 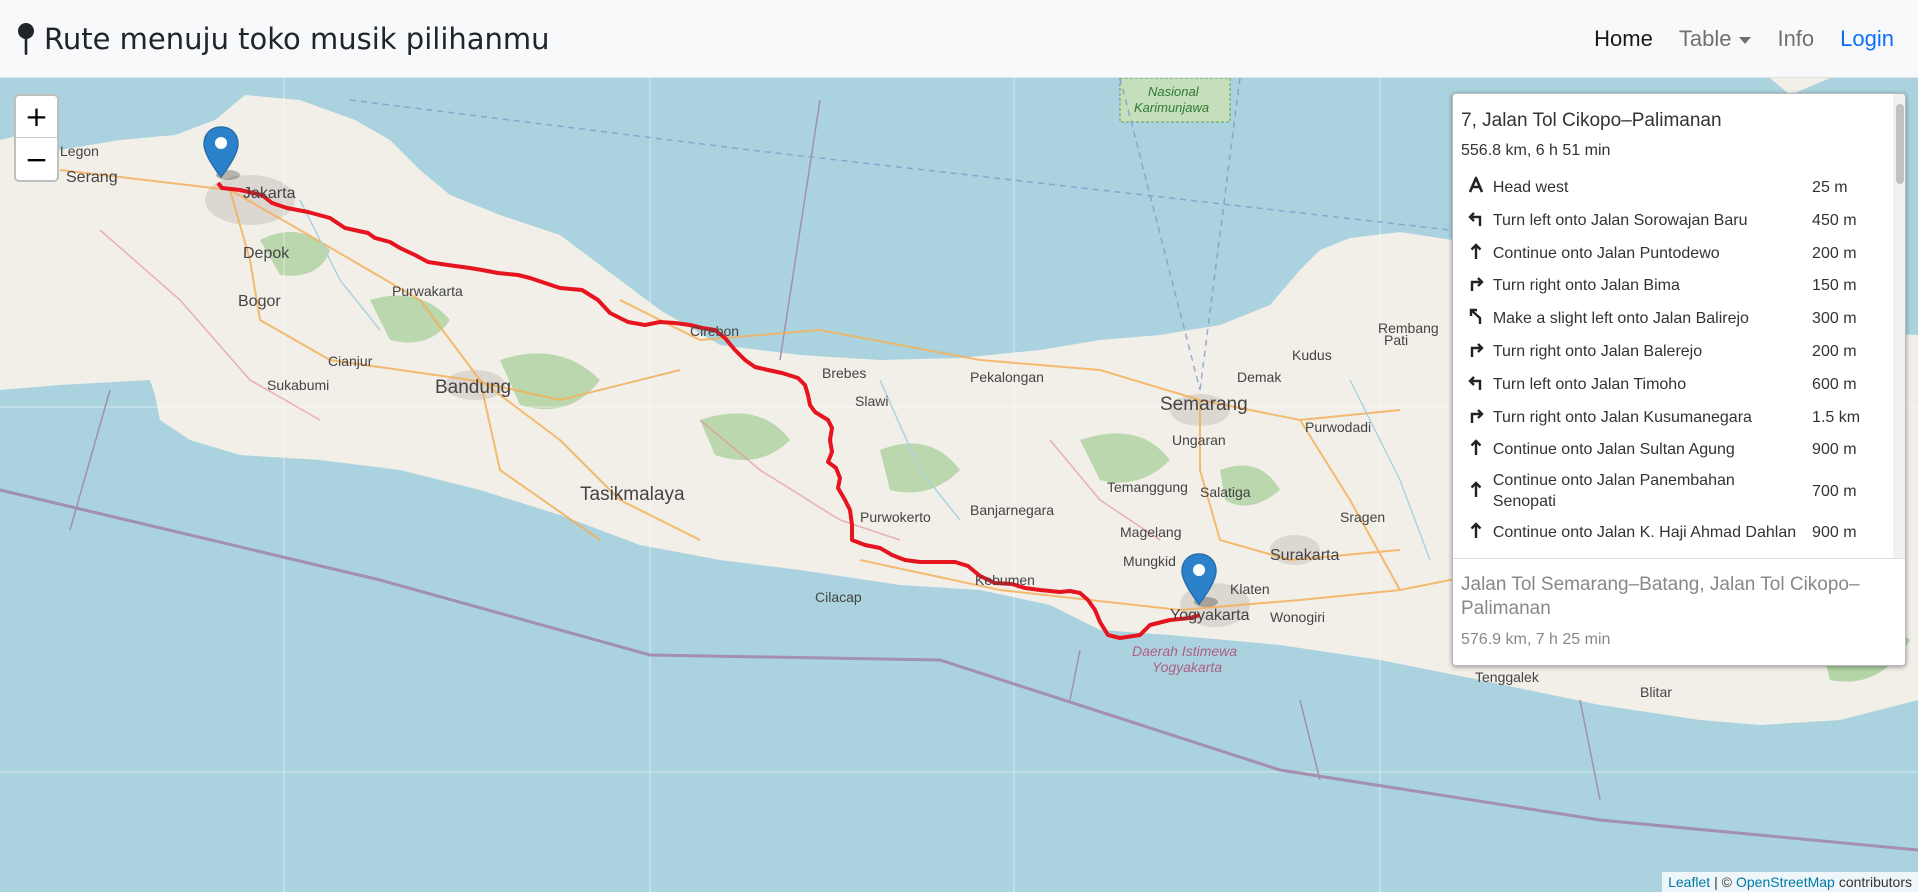 I want to click on place-label: Serang, so click(x=92, y=177).